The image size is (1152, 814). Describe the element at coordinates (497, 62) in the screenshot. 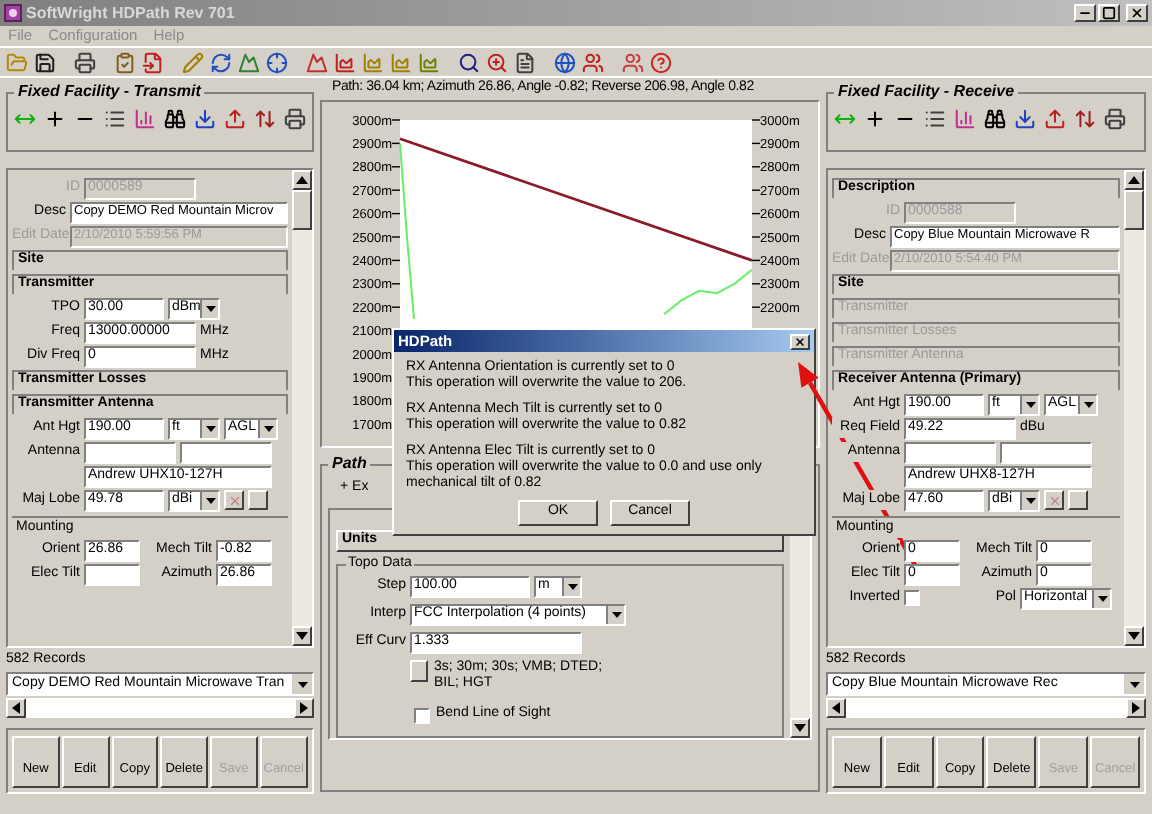

I see `zoom-in-icon` at that location.